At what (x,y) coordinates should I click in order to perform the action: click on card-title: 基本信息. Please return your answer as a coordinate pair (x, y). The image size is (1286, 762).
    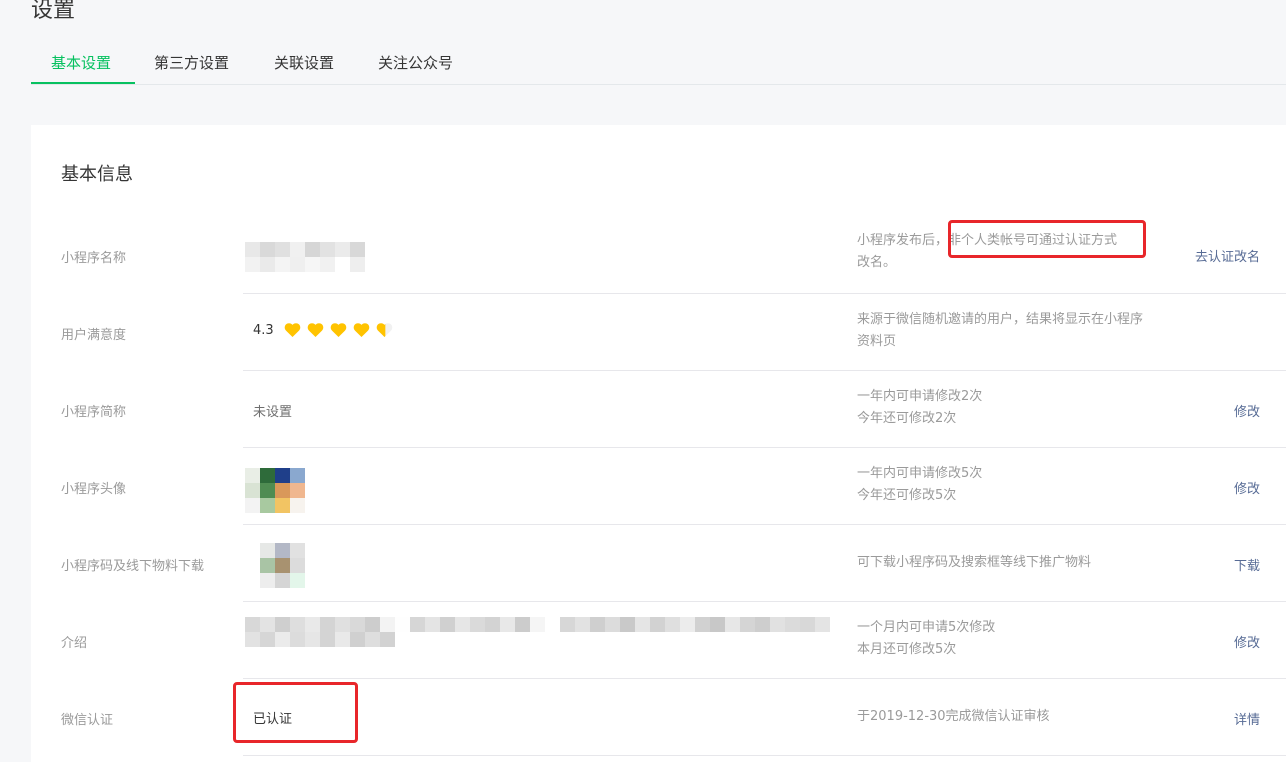
    Looking at the image, I should click on (97, 174).